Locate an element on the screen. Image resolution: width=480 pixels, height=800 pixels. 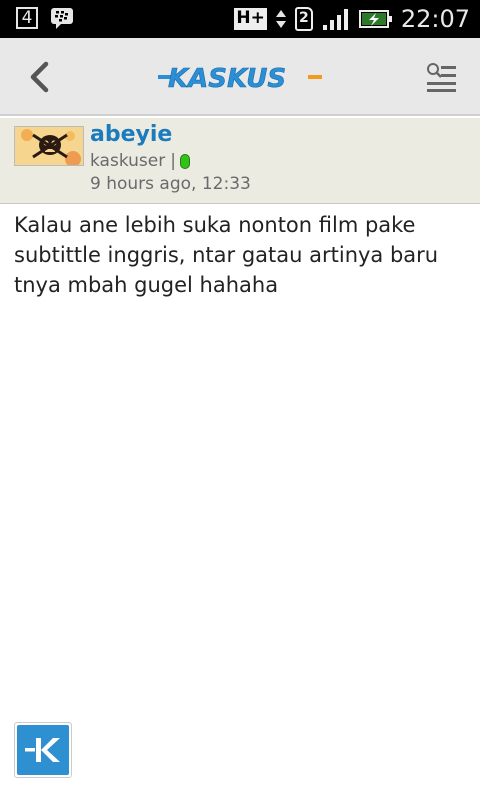
sim-icon: 2 is located at coordinates (303, 19).